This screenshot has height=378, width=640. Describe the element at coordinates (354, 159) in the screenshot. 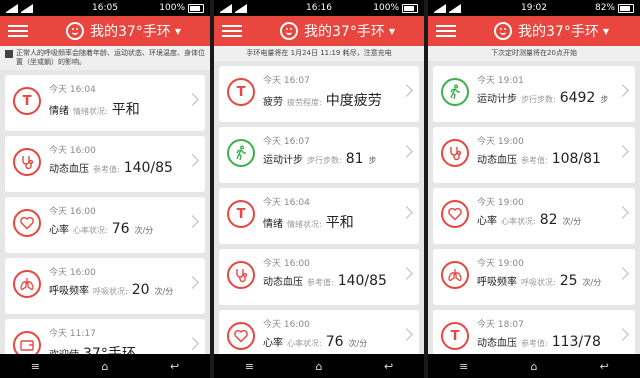

I see `metric-value: 81` at that location.